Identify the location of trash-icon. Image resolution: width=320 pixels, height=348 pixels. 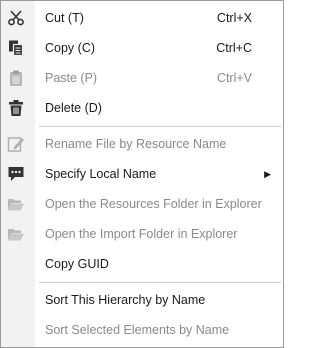
(16, 108).